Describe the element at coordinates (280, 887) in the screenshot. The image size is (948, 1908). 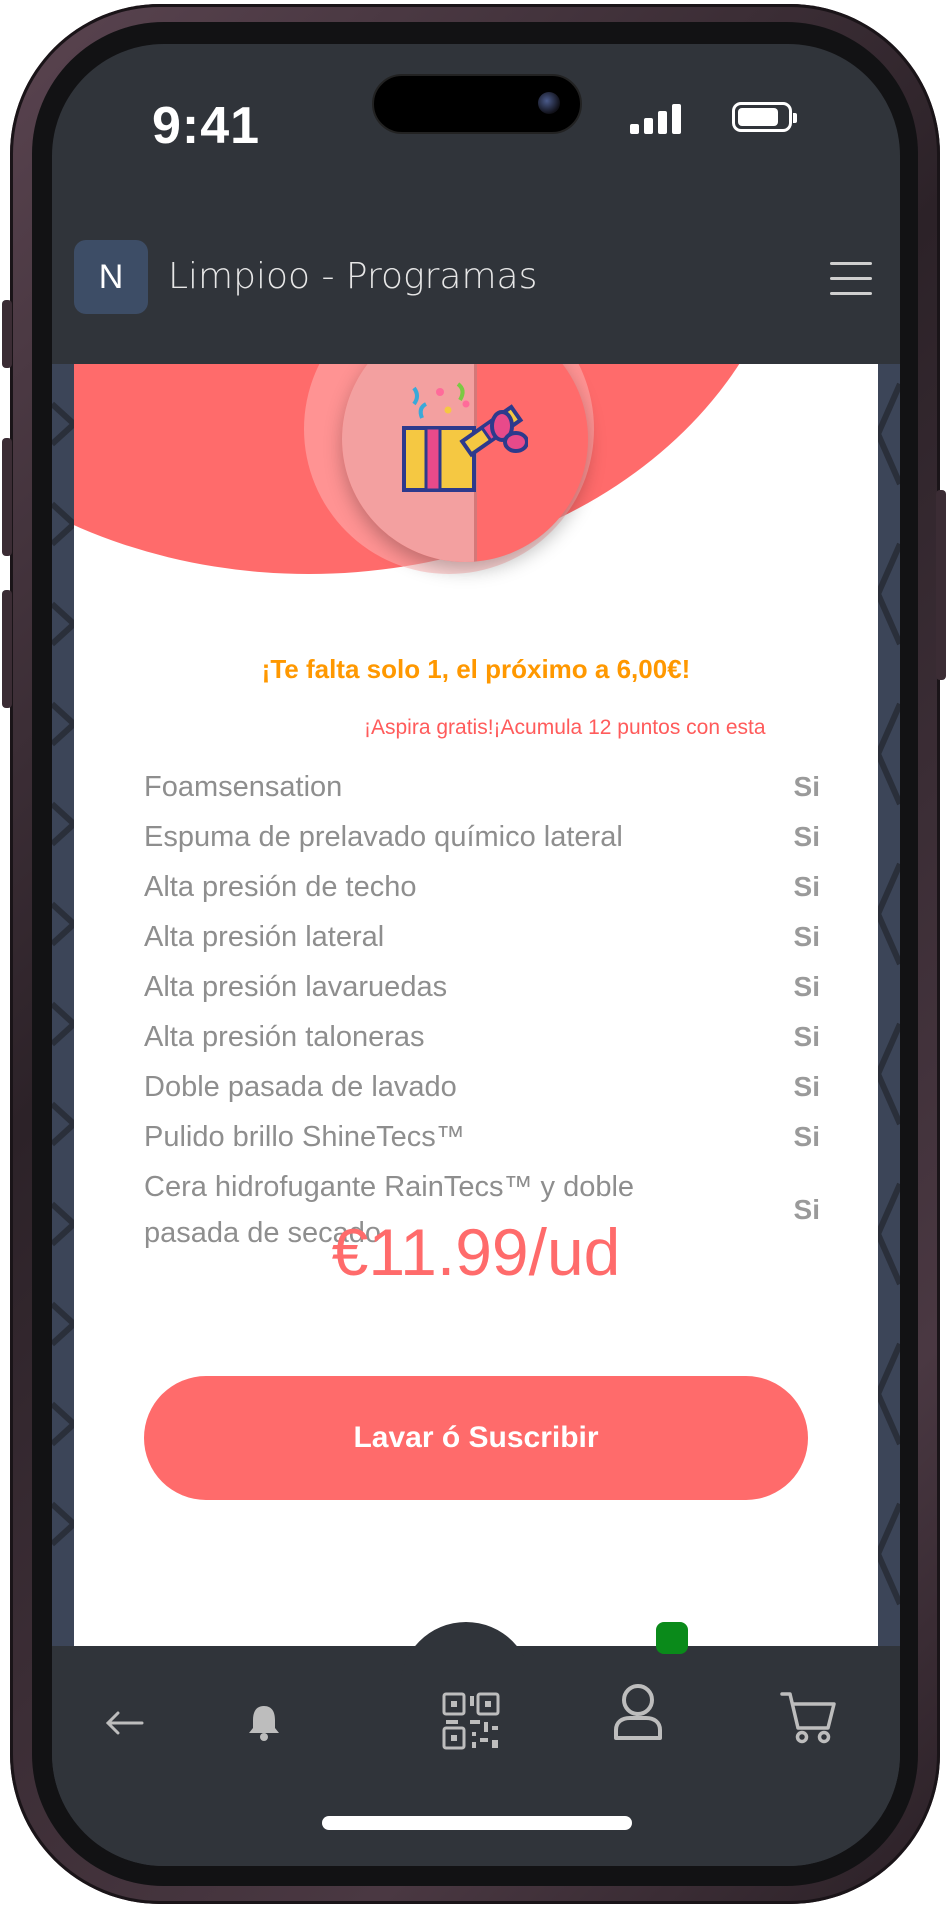
I see `feature-name: Alta presión de techo` at that location.